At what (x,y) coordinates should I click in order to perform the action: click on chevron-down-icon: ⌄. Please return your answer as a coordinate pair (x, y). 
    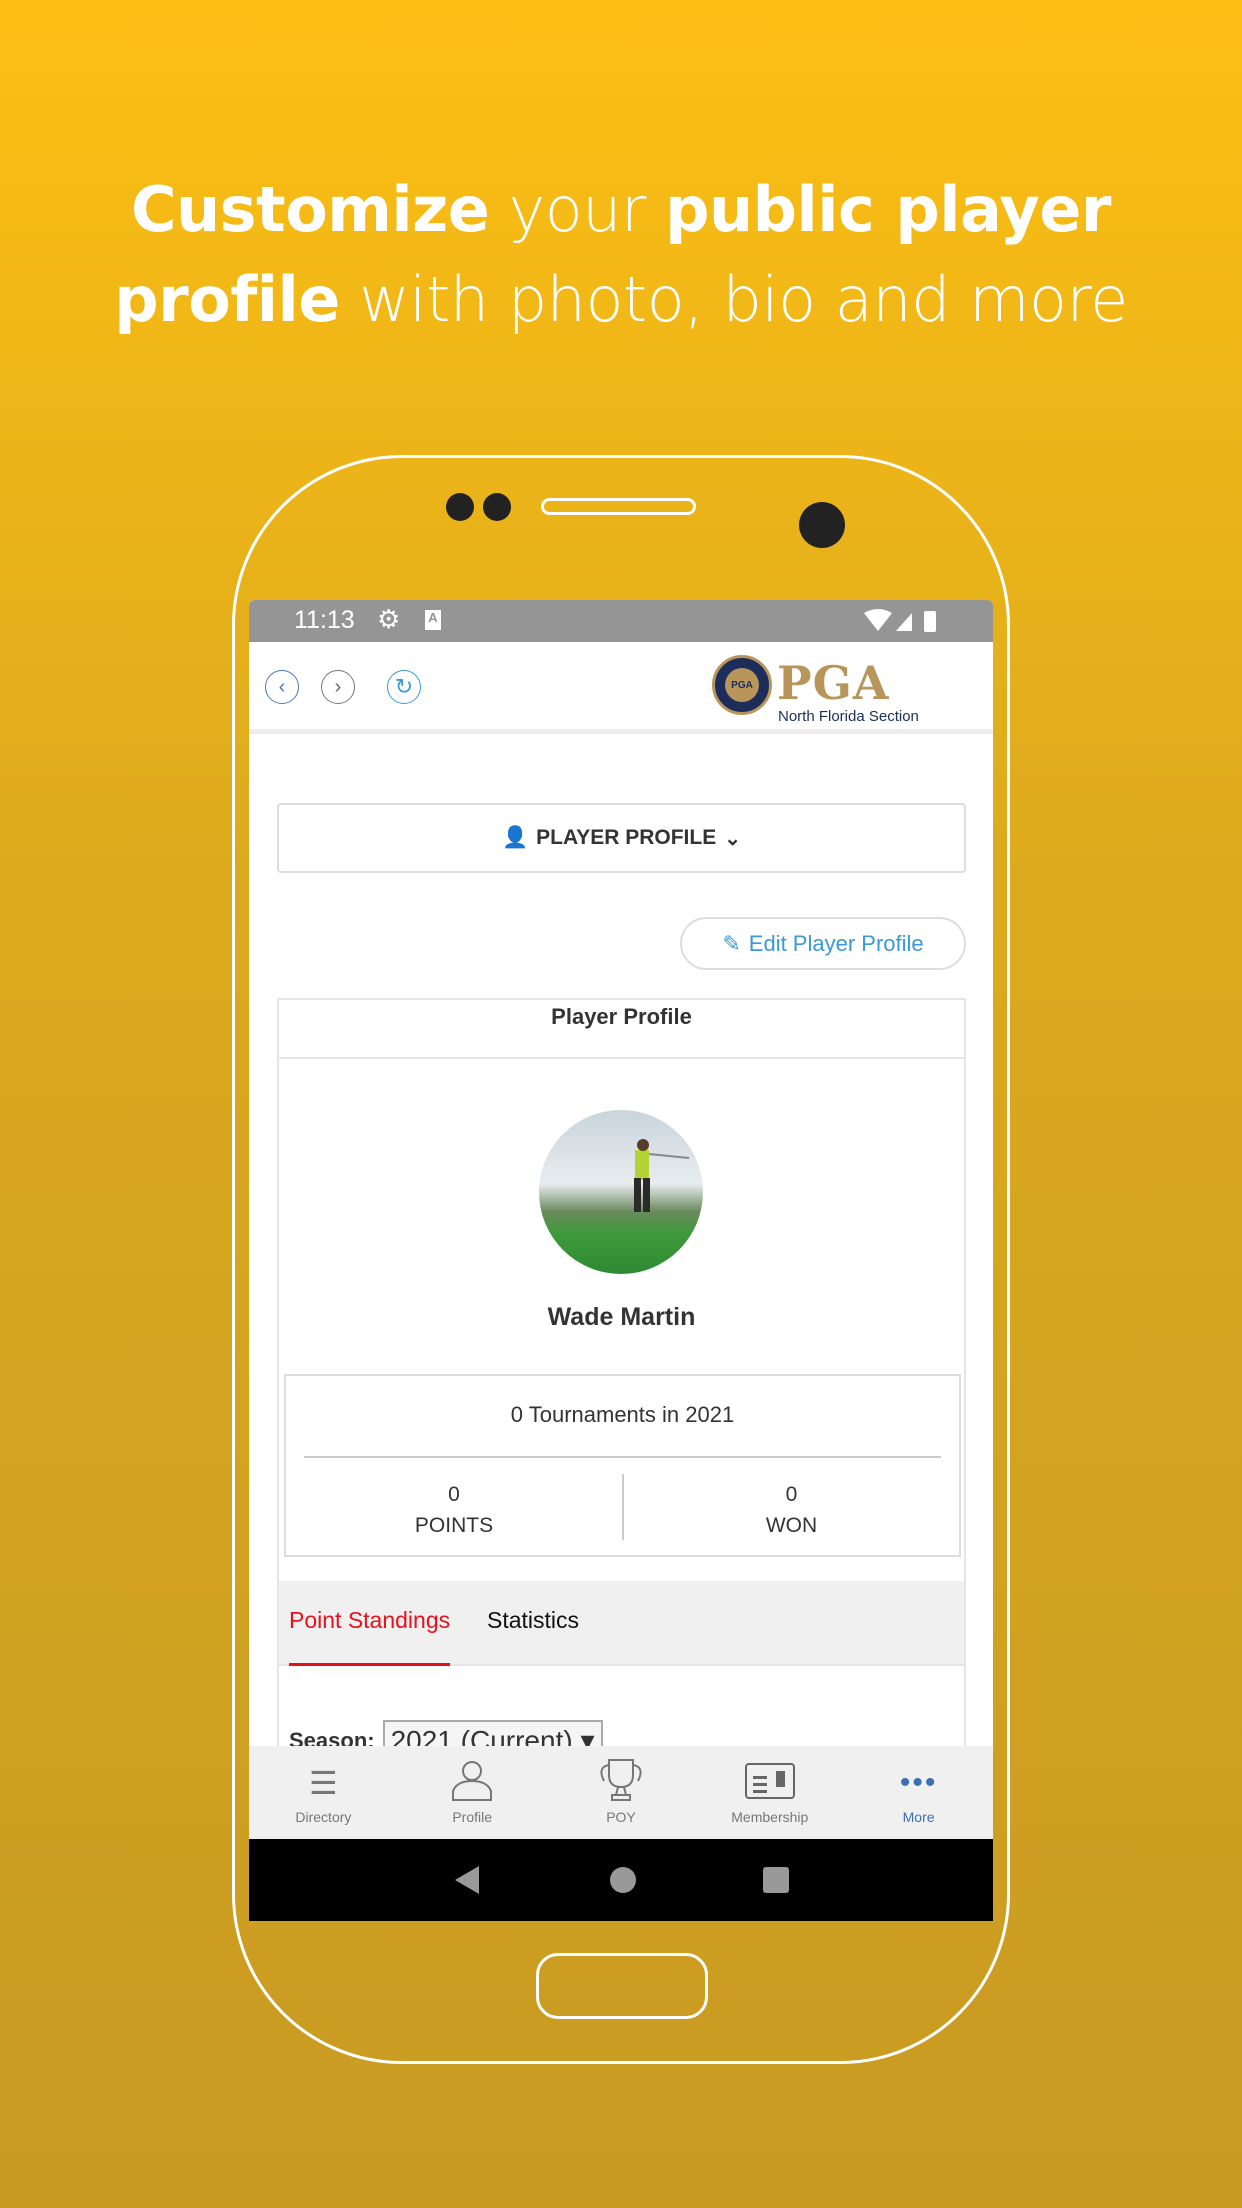
    Looking at the image, I should click on (732, 838).